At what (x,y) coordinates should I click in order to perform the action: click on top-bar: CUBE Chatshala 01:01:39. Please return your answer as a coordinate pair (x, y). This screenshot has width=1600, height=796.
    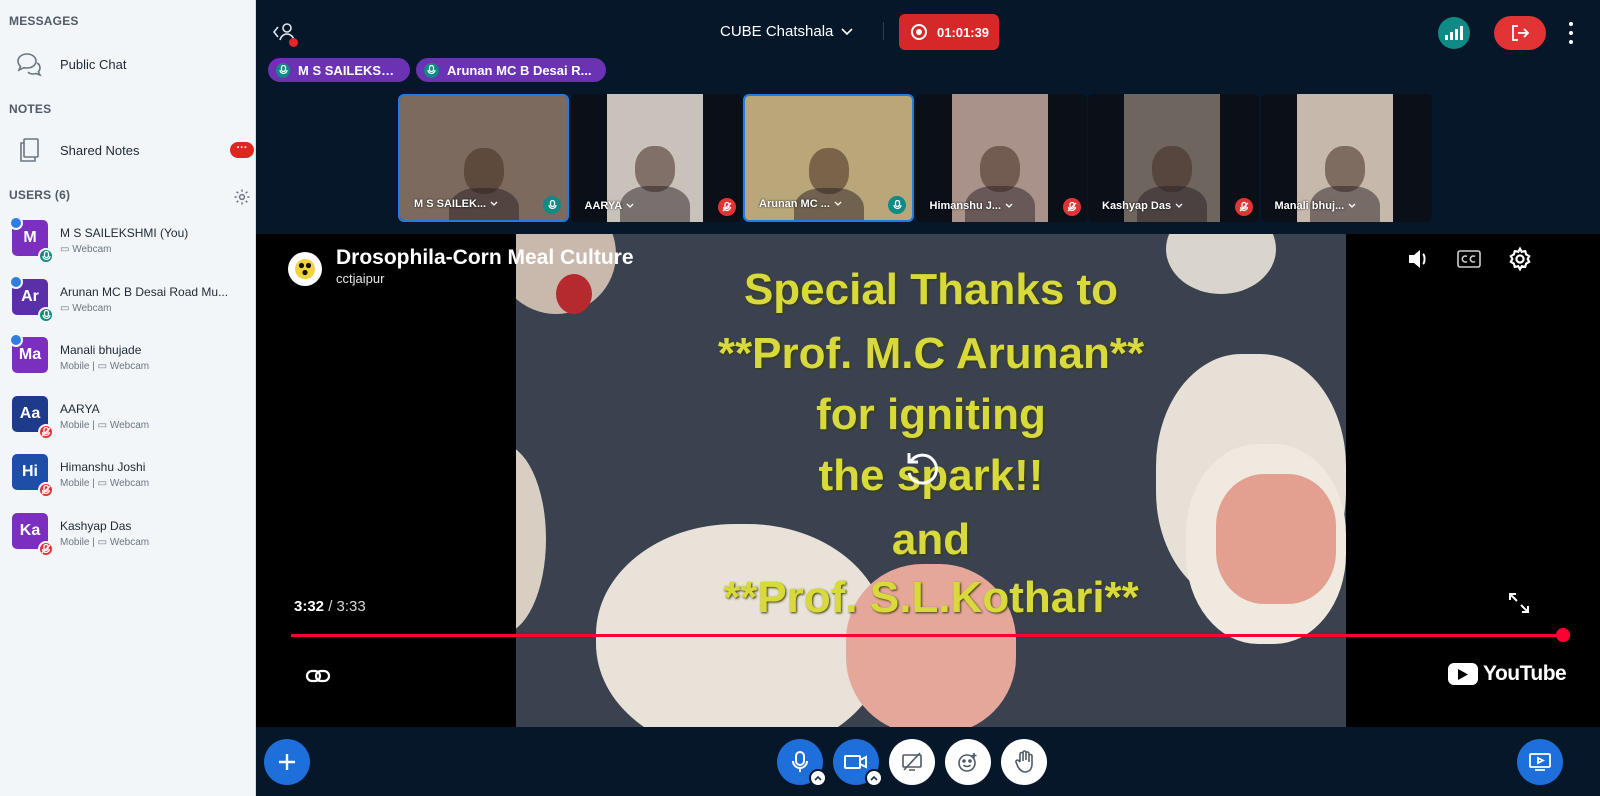
    Looking at the image, I should click on (928, 30).